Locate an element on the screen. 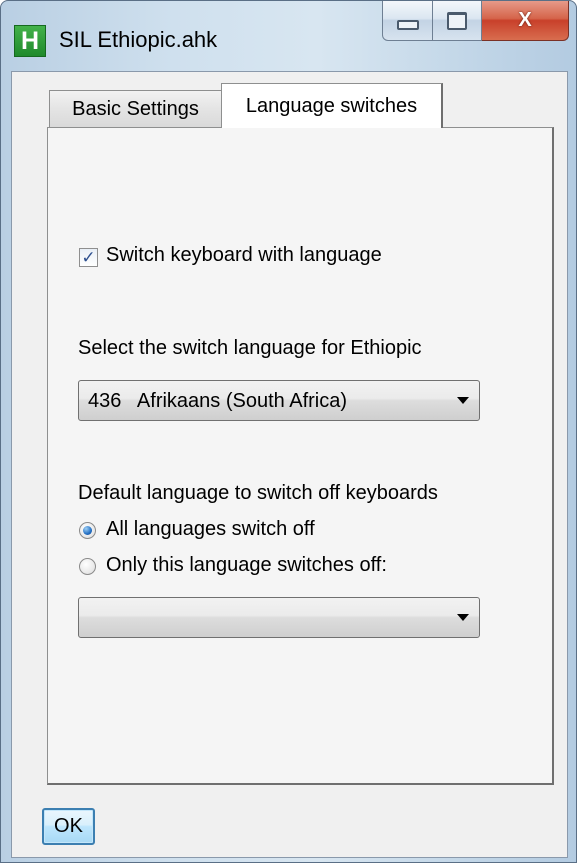 Image resolution: width=577 pixels, height=863 pixels. radio-only-this-language is located at coordinates (87, 566).